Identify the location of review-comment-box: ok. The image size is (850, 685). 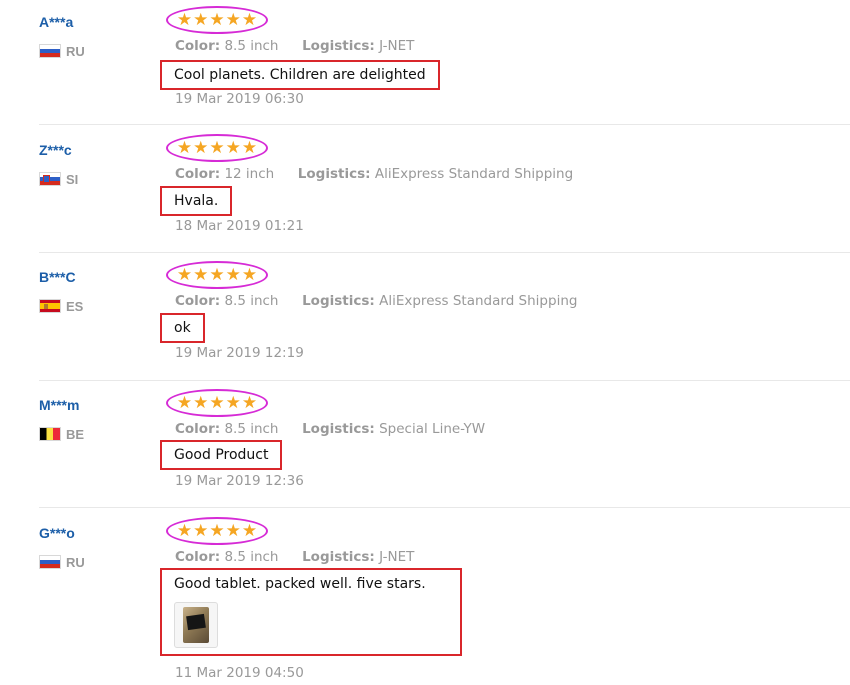
(182, 328).